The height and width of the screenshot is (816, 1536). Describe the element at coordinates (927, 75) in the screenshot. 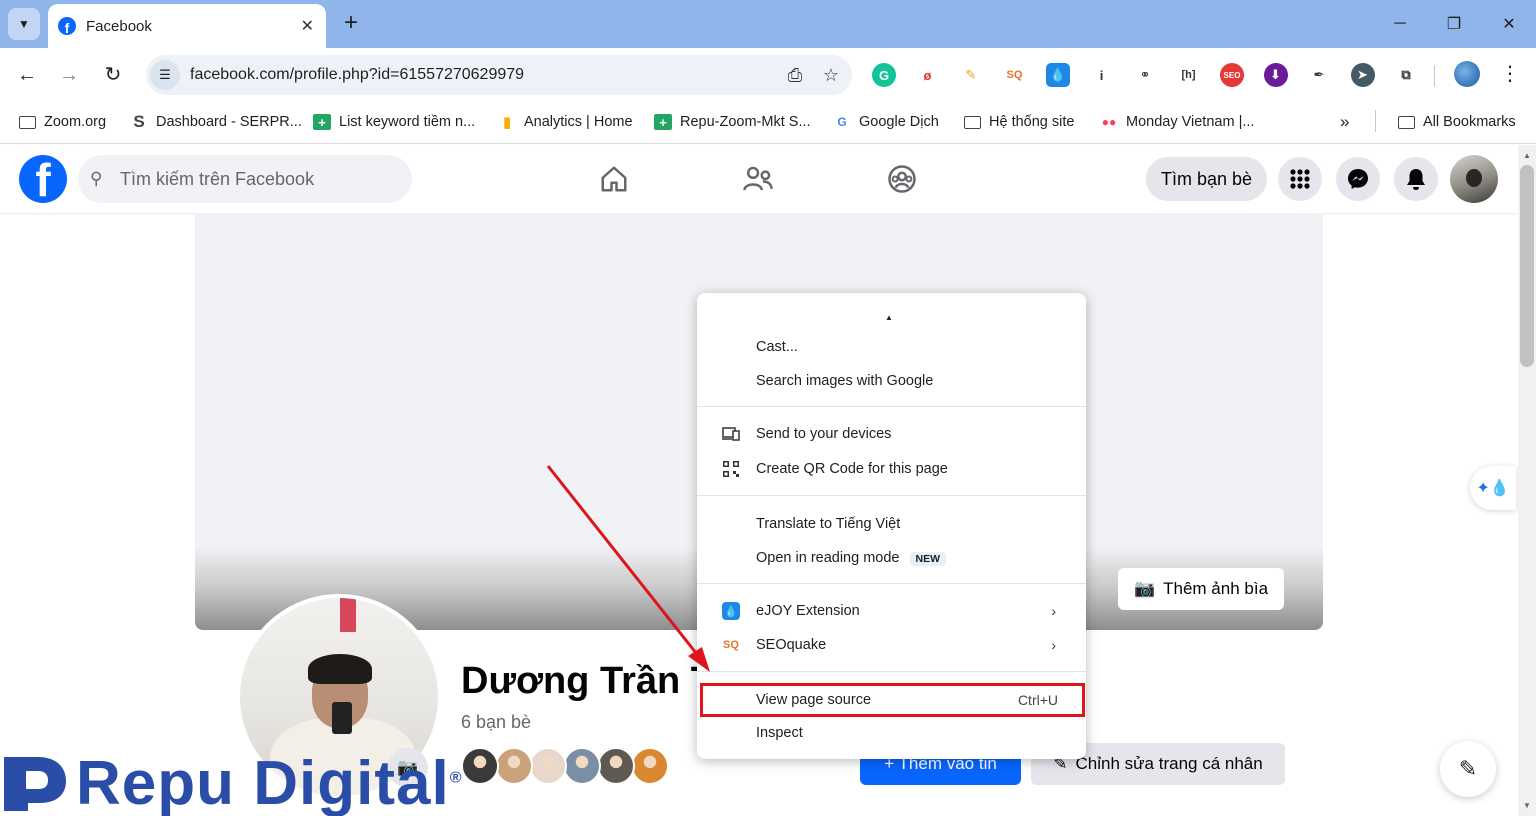

I see `ext-red-icon: ø` at that location.